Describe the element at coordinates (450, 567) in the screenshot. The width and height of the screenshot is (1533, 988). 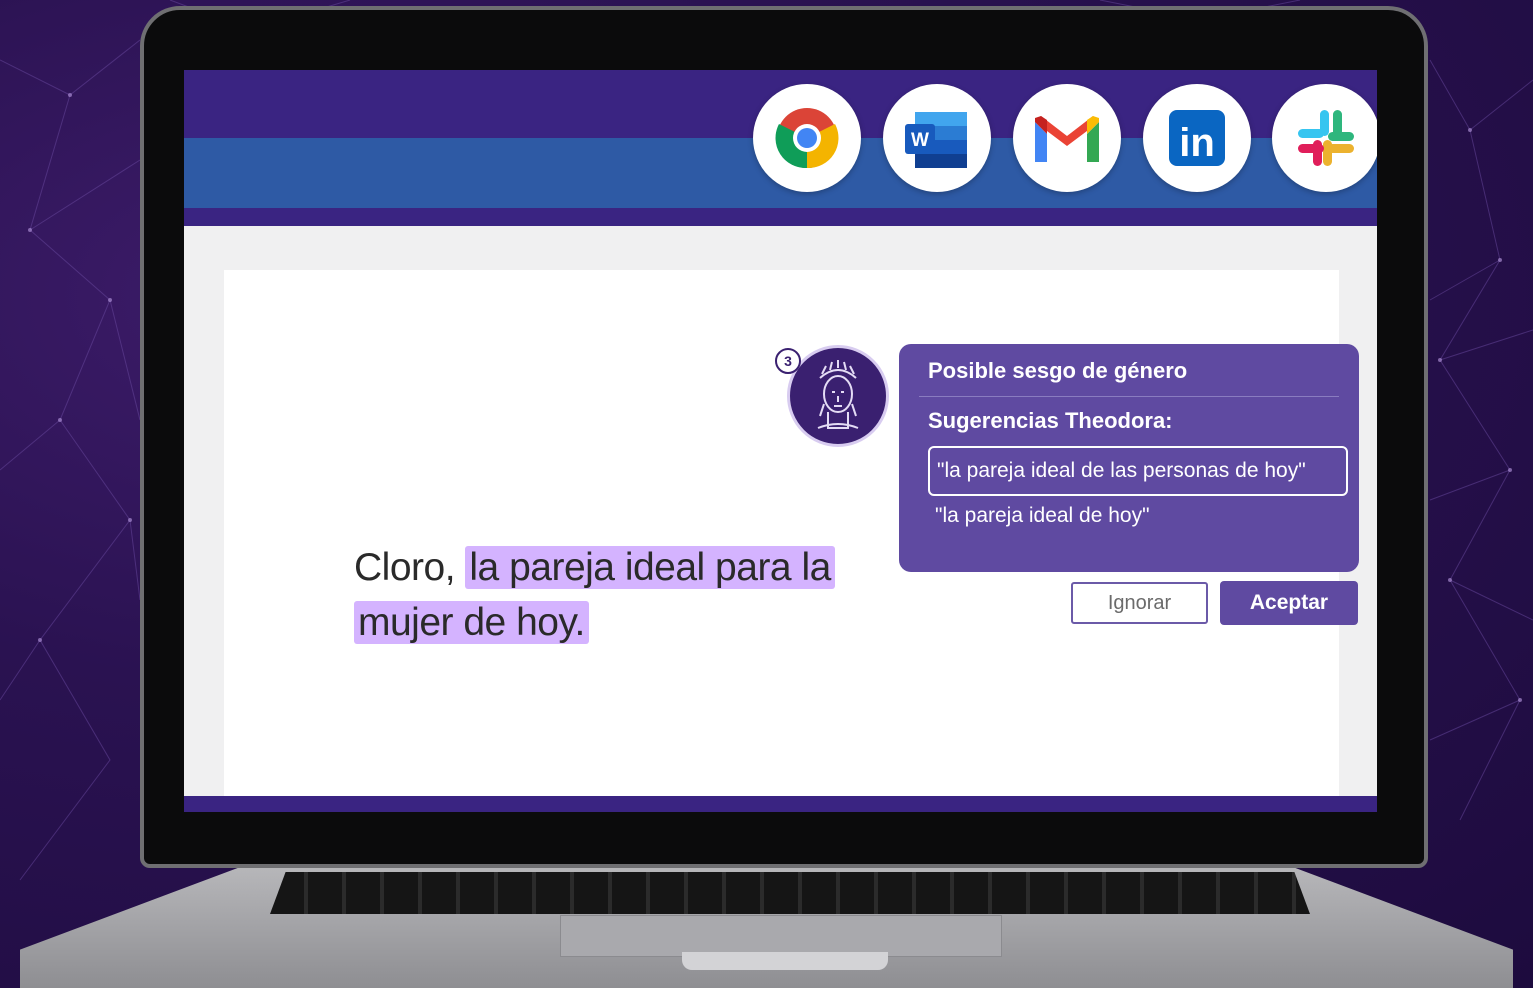
I see `comma: ,` at that location.